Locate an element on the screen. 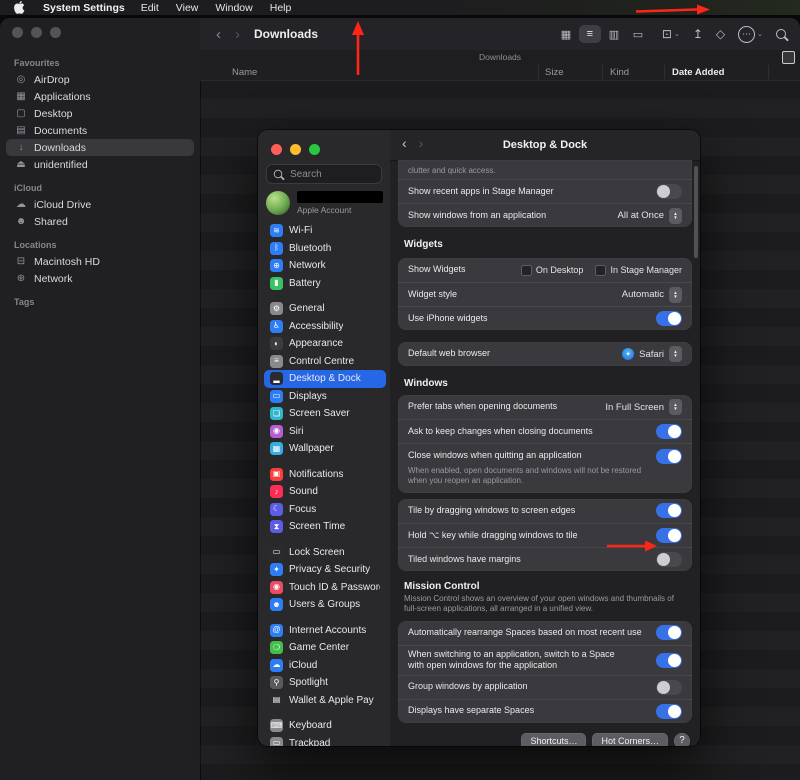 The width and height of the screenshot is (800, 780). settings-sidebar-item: ⧗ Screen Time is located at coordinates (325, 527).